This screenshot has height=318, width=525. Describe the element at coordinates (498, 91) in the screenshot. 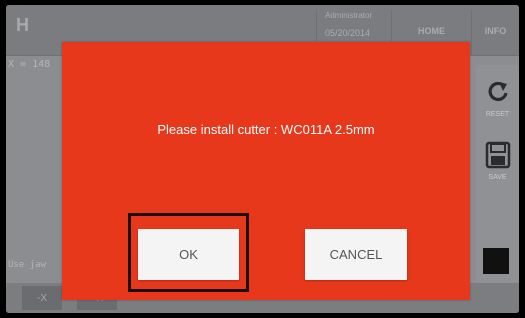

I see `reset-arrow-icon` at that location.